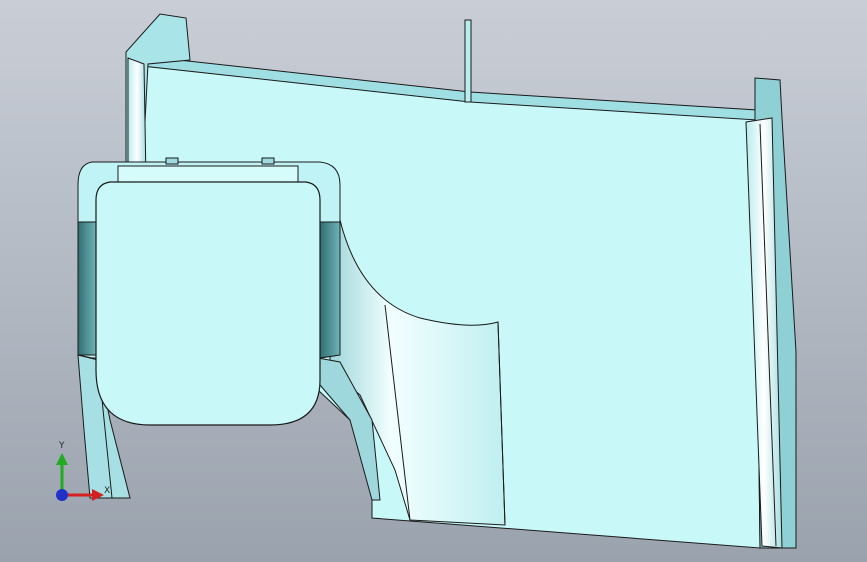 Image resolution: width=867 pixels, height=562 pixels. Describe the element at coordinates (62, 495) in the screenshot. I see `z-axis-icon` at that location.